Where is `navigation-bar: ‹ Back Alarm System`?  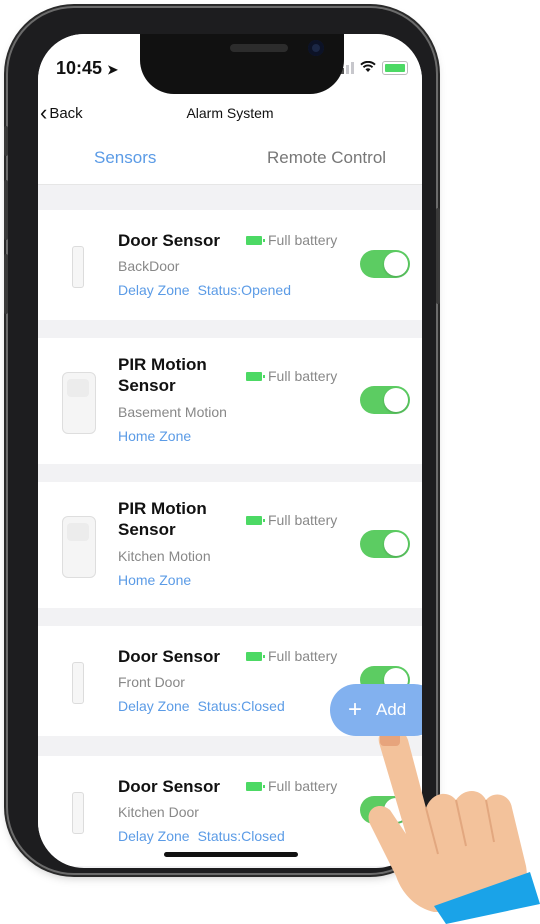 navigation-bar: ‹ Back Alarm System is located at coordinates (230, 113).